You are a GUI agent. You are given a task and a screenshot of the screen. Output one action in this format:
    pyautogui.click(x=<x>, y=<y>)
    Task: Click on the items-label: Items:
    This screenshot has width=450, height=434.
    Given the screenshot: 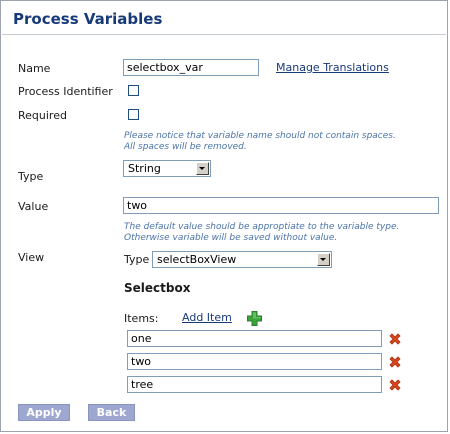 What is the action you would take?
    pyautogui.click(x=141, y=318)
    